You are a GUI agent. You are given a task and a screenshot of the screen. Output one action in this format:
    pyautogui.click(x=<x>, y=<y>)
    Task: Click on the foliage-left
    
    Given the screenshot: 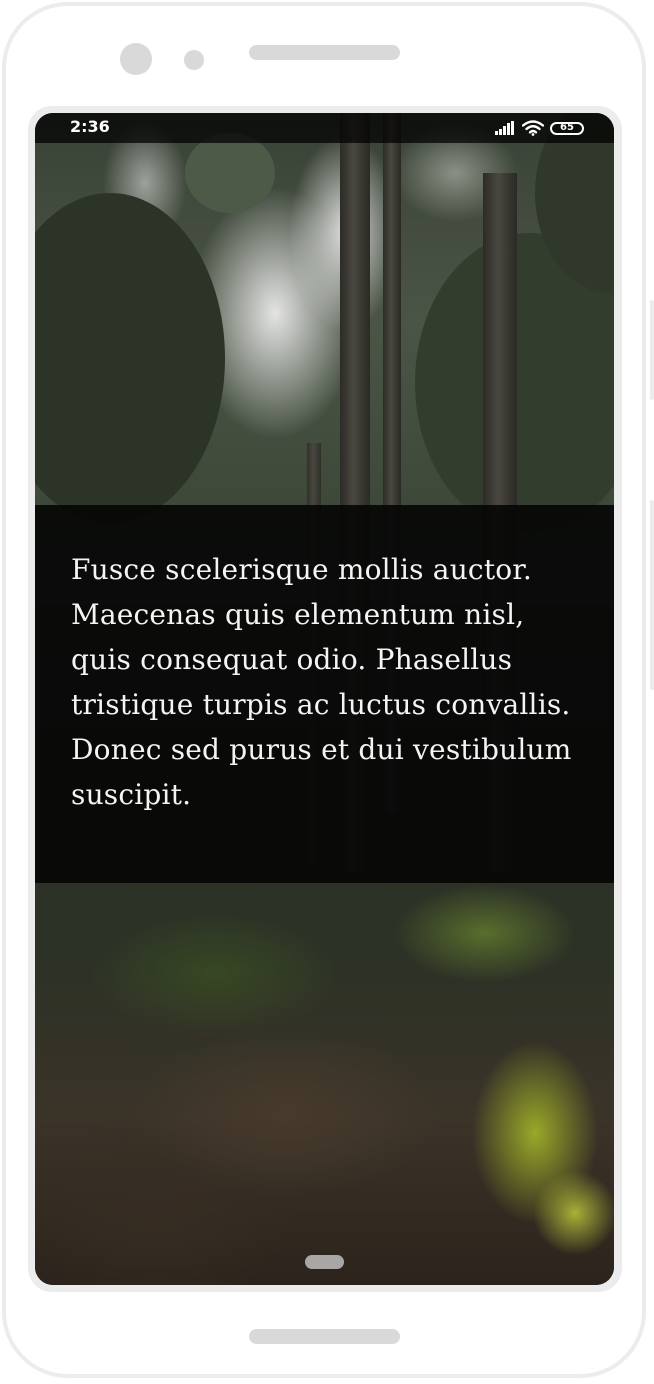 What is the action you would take?
    pyautogui.click(x=130, y=358)
    